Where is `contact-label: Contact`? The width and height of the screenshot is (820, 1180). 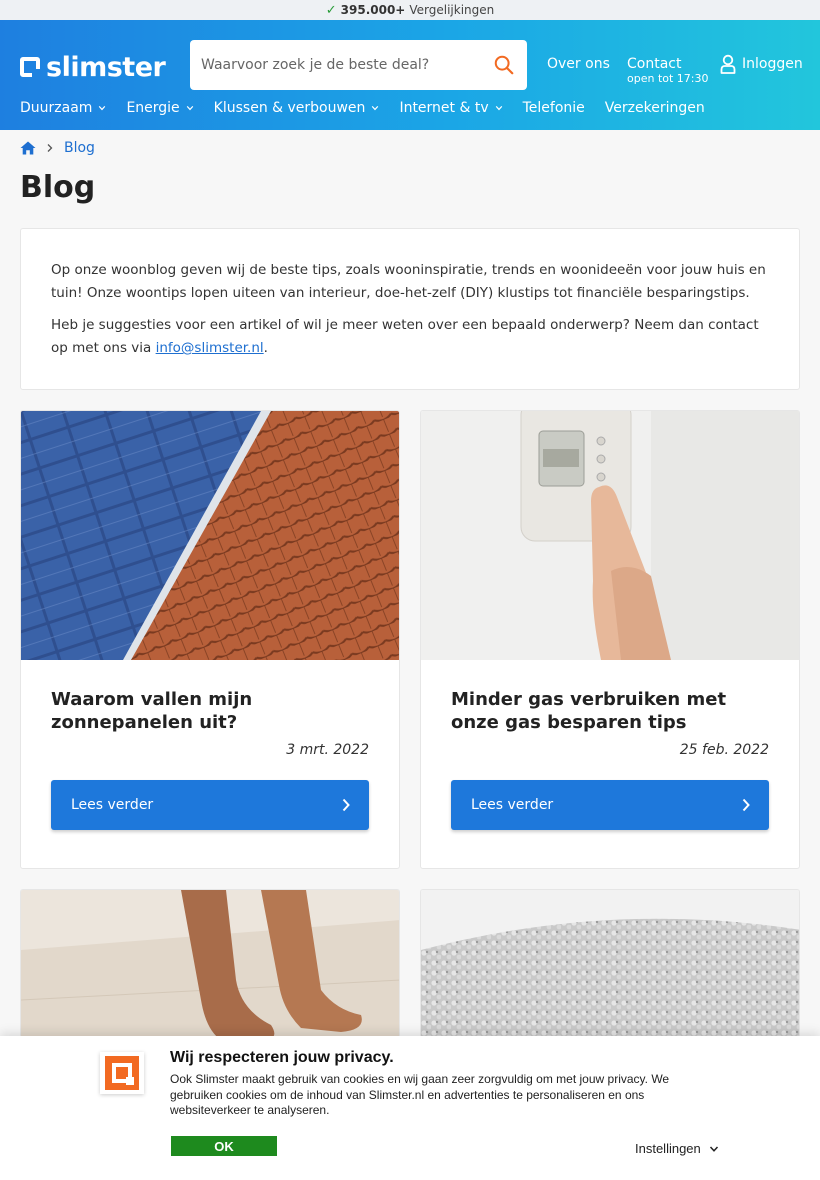
contact-label: Contact is located at coordinates (654, 64).